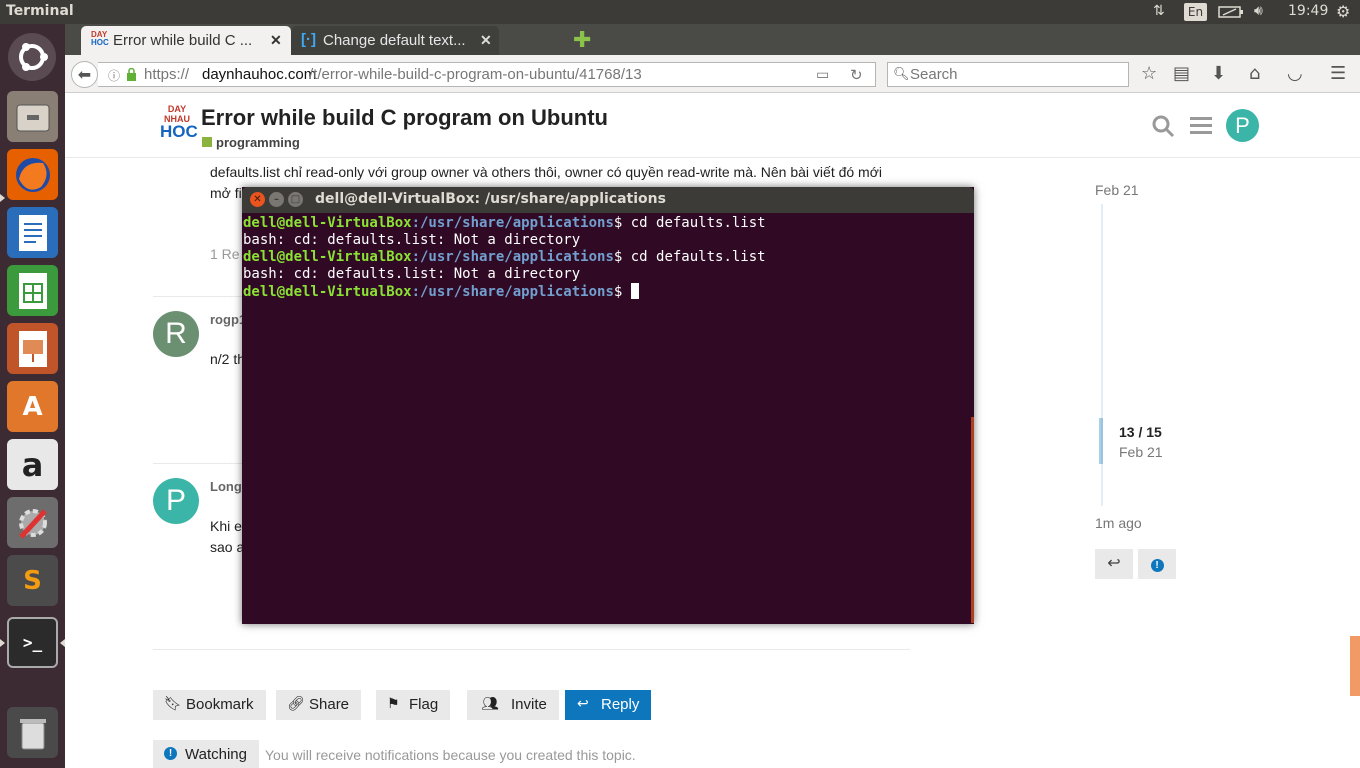 The height and width of the screenshot is (768, 1360). Describe the element at coordinates (1117, 190) in the screenshot. I see `timeline-start-date: Feb 21` at that location.